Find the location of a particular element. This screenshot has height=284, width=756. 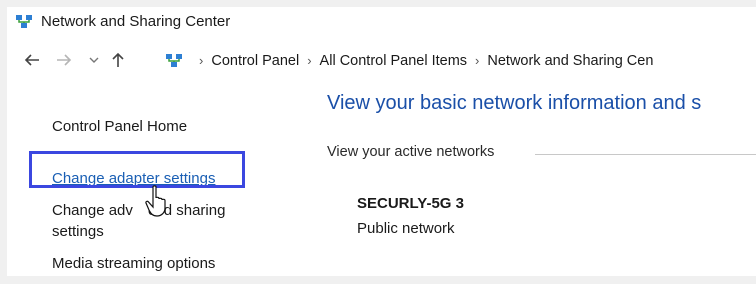

active-networks-label: View your active networks is located at coordinates (411, 152).